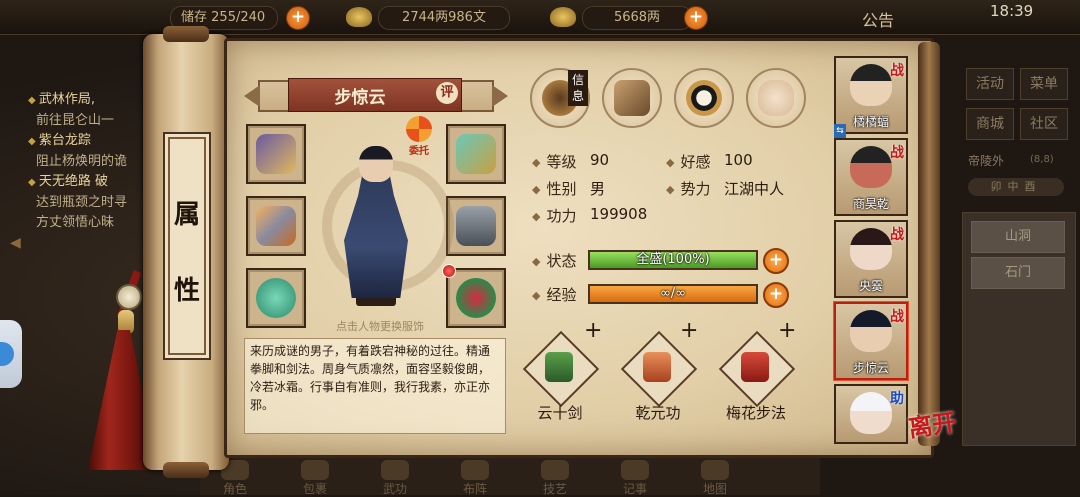 The height and width of the screenshot is (497, 1080). What do you see at coordinates (540, 17) in the screenshot?
I see `top-resource-bar: 储存 255/240 + 2744两986文 5668两 + 公告 18:39` at bounding box center [540, 17].